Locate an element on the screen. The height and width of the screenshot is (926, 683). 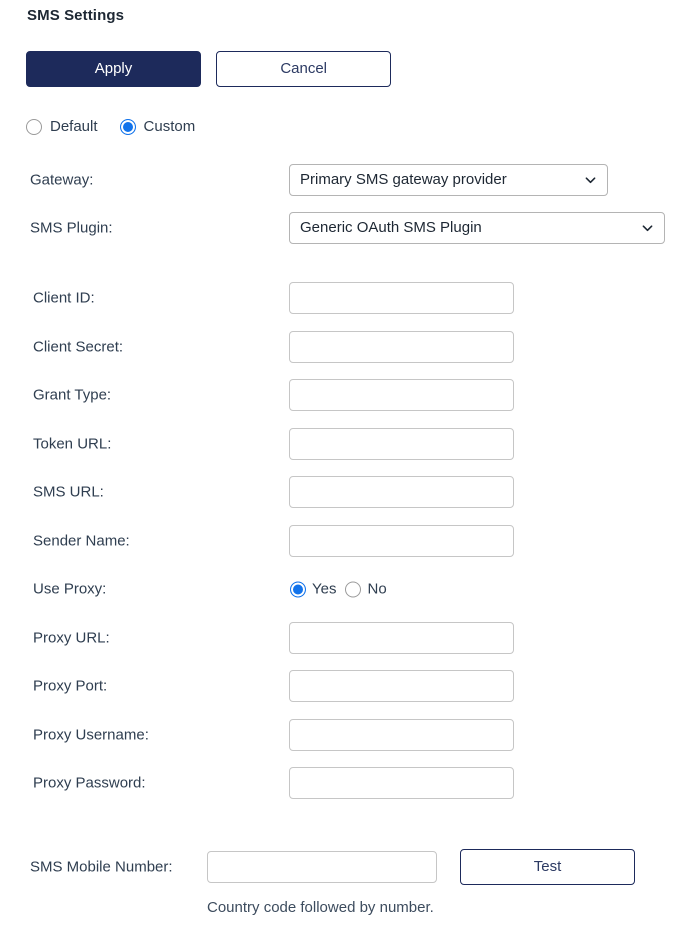
proxy-username-input is located at coordinates (401, 735).